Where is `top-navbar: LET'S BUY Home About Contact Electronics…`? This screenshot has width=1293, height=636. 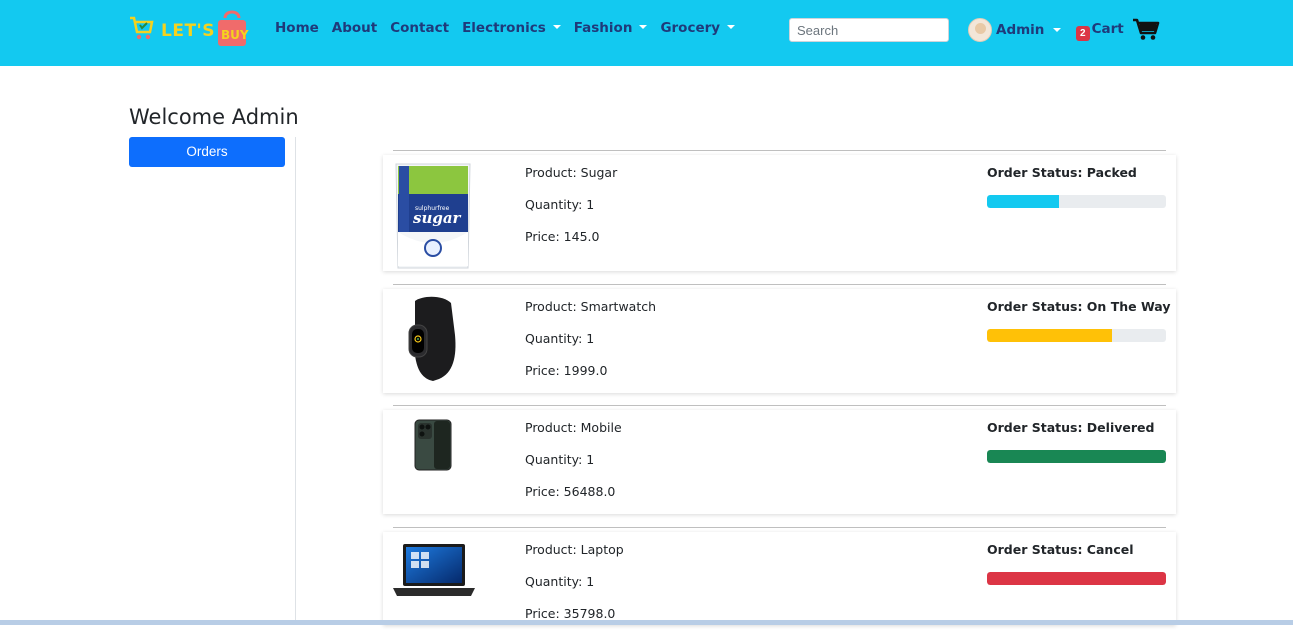 top-navbar: LET'S BUY Home About Contact Electronics… is located at coordinates (646, 33).